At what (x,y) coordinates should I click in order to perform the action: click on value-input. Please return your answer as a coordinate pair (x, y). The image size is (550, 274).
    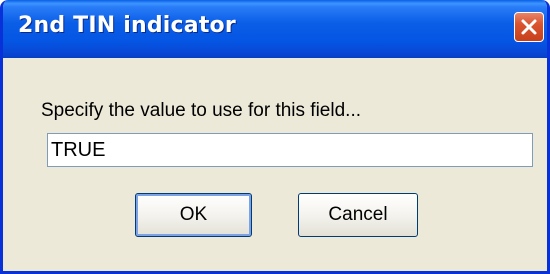
    Looking at the image, I should click on (290, 150).